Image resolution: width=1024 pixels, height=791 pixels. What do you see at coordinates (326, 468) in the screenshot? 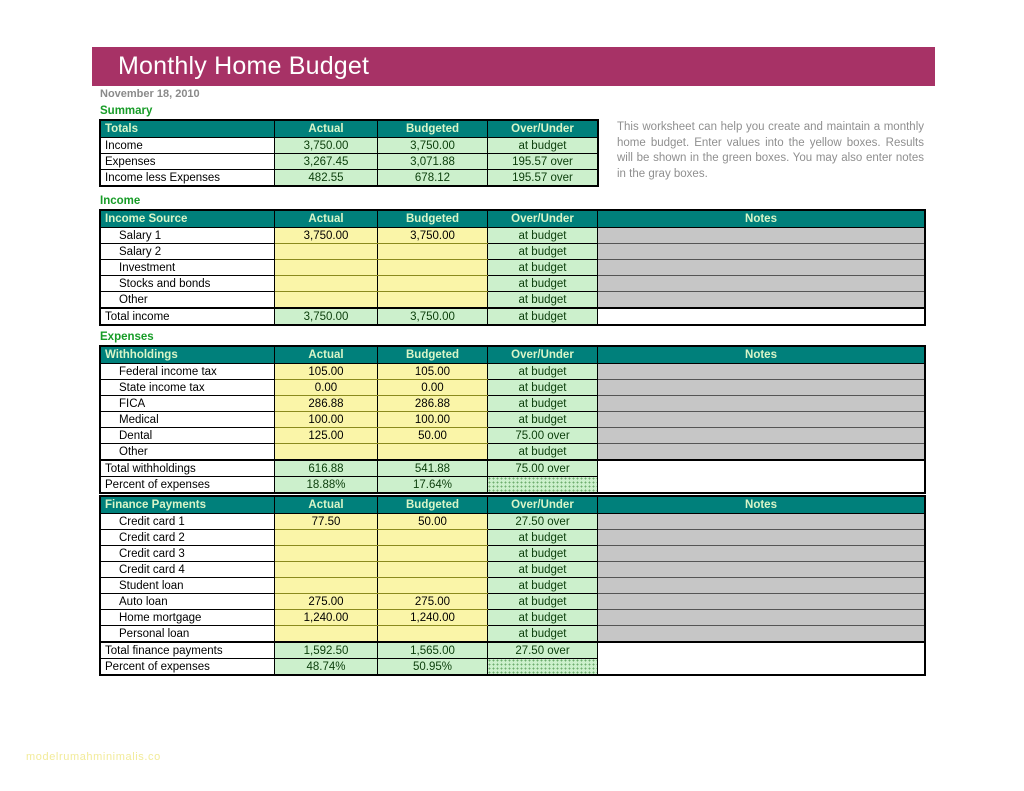
I see `withholdings-total-actual: 616.88` at bounding box center [326, 468].